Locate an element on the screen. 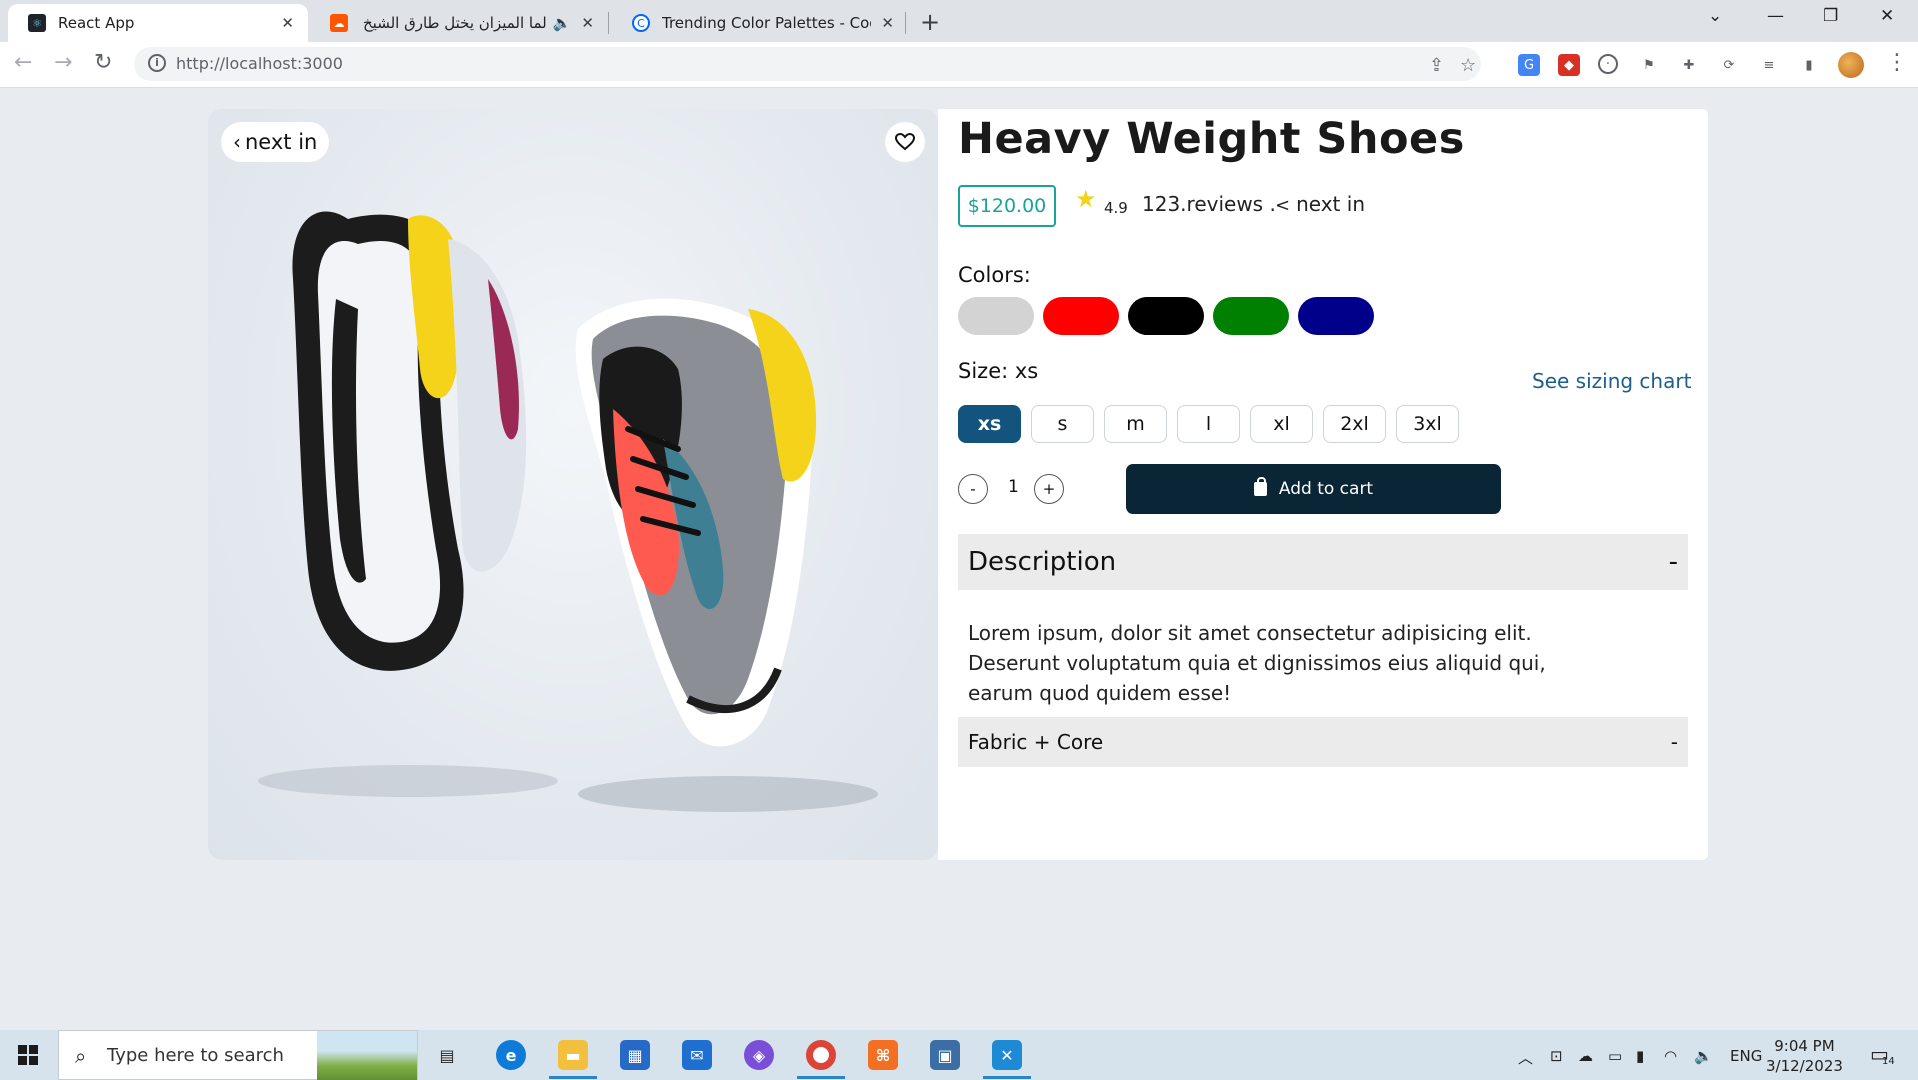 The height and width of the screenshot is (1080, 1918). next-link: < next in is located at coordinates (1320, 204).